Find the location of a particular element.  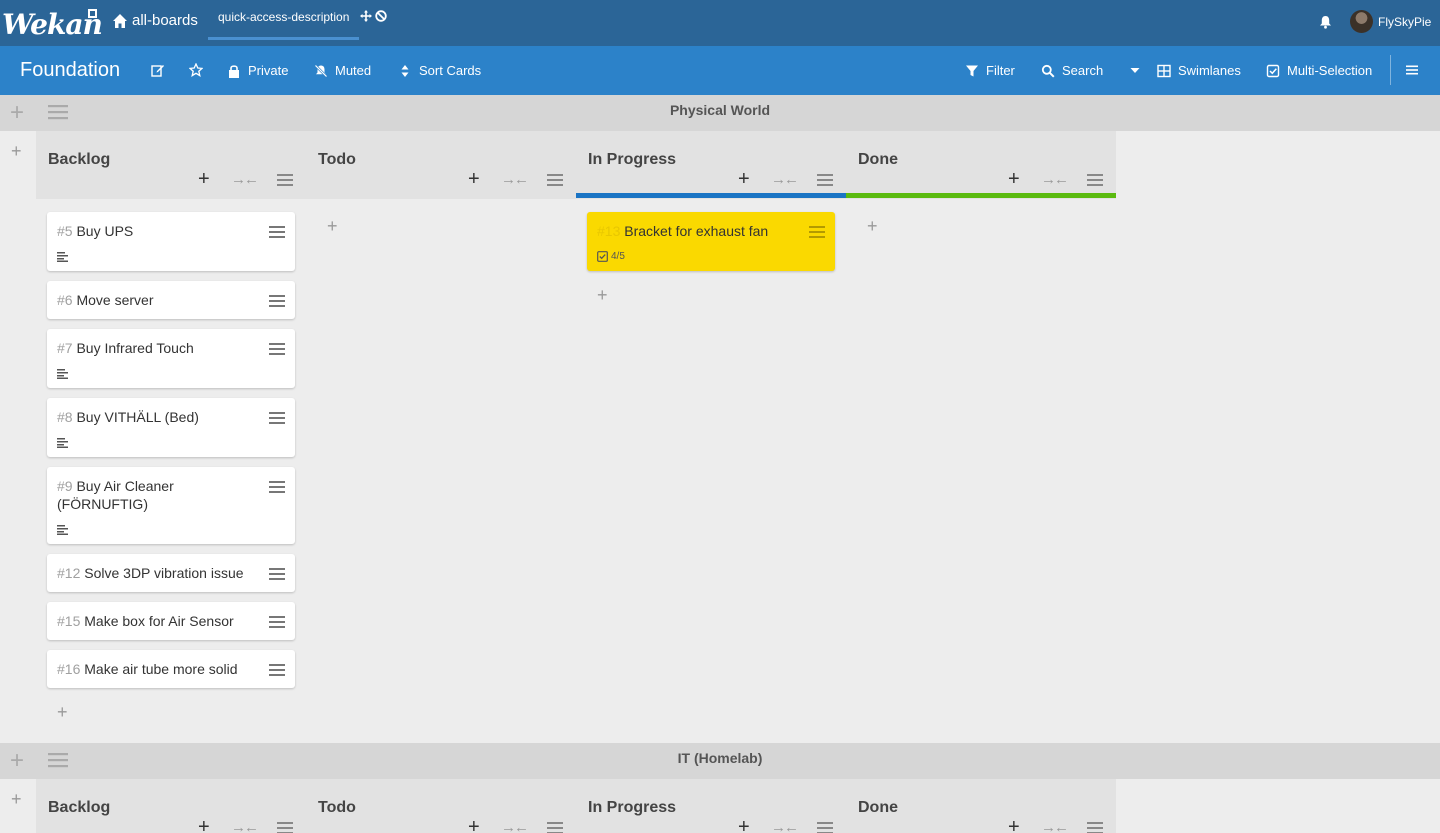

card: #12 Solve 3DP vibration issue is located at coordinates (171, 573).